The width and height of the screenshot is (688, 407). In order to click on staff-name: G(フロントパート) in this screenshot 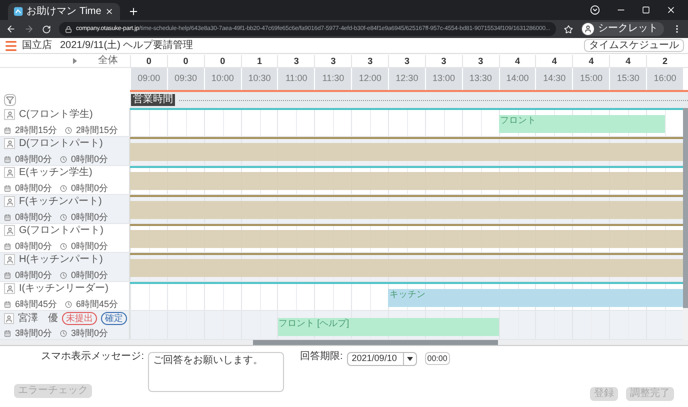, I will do `click(61, 231)`.